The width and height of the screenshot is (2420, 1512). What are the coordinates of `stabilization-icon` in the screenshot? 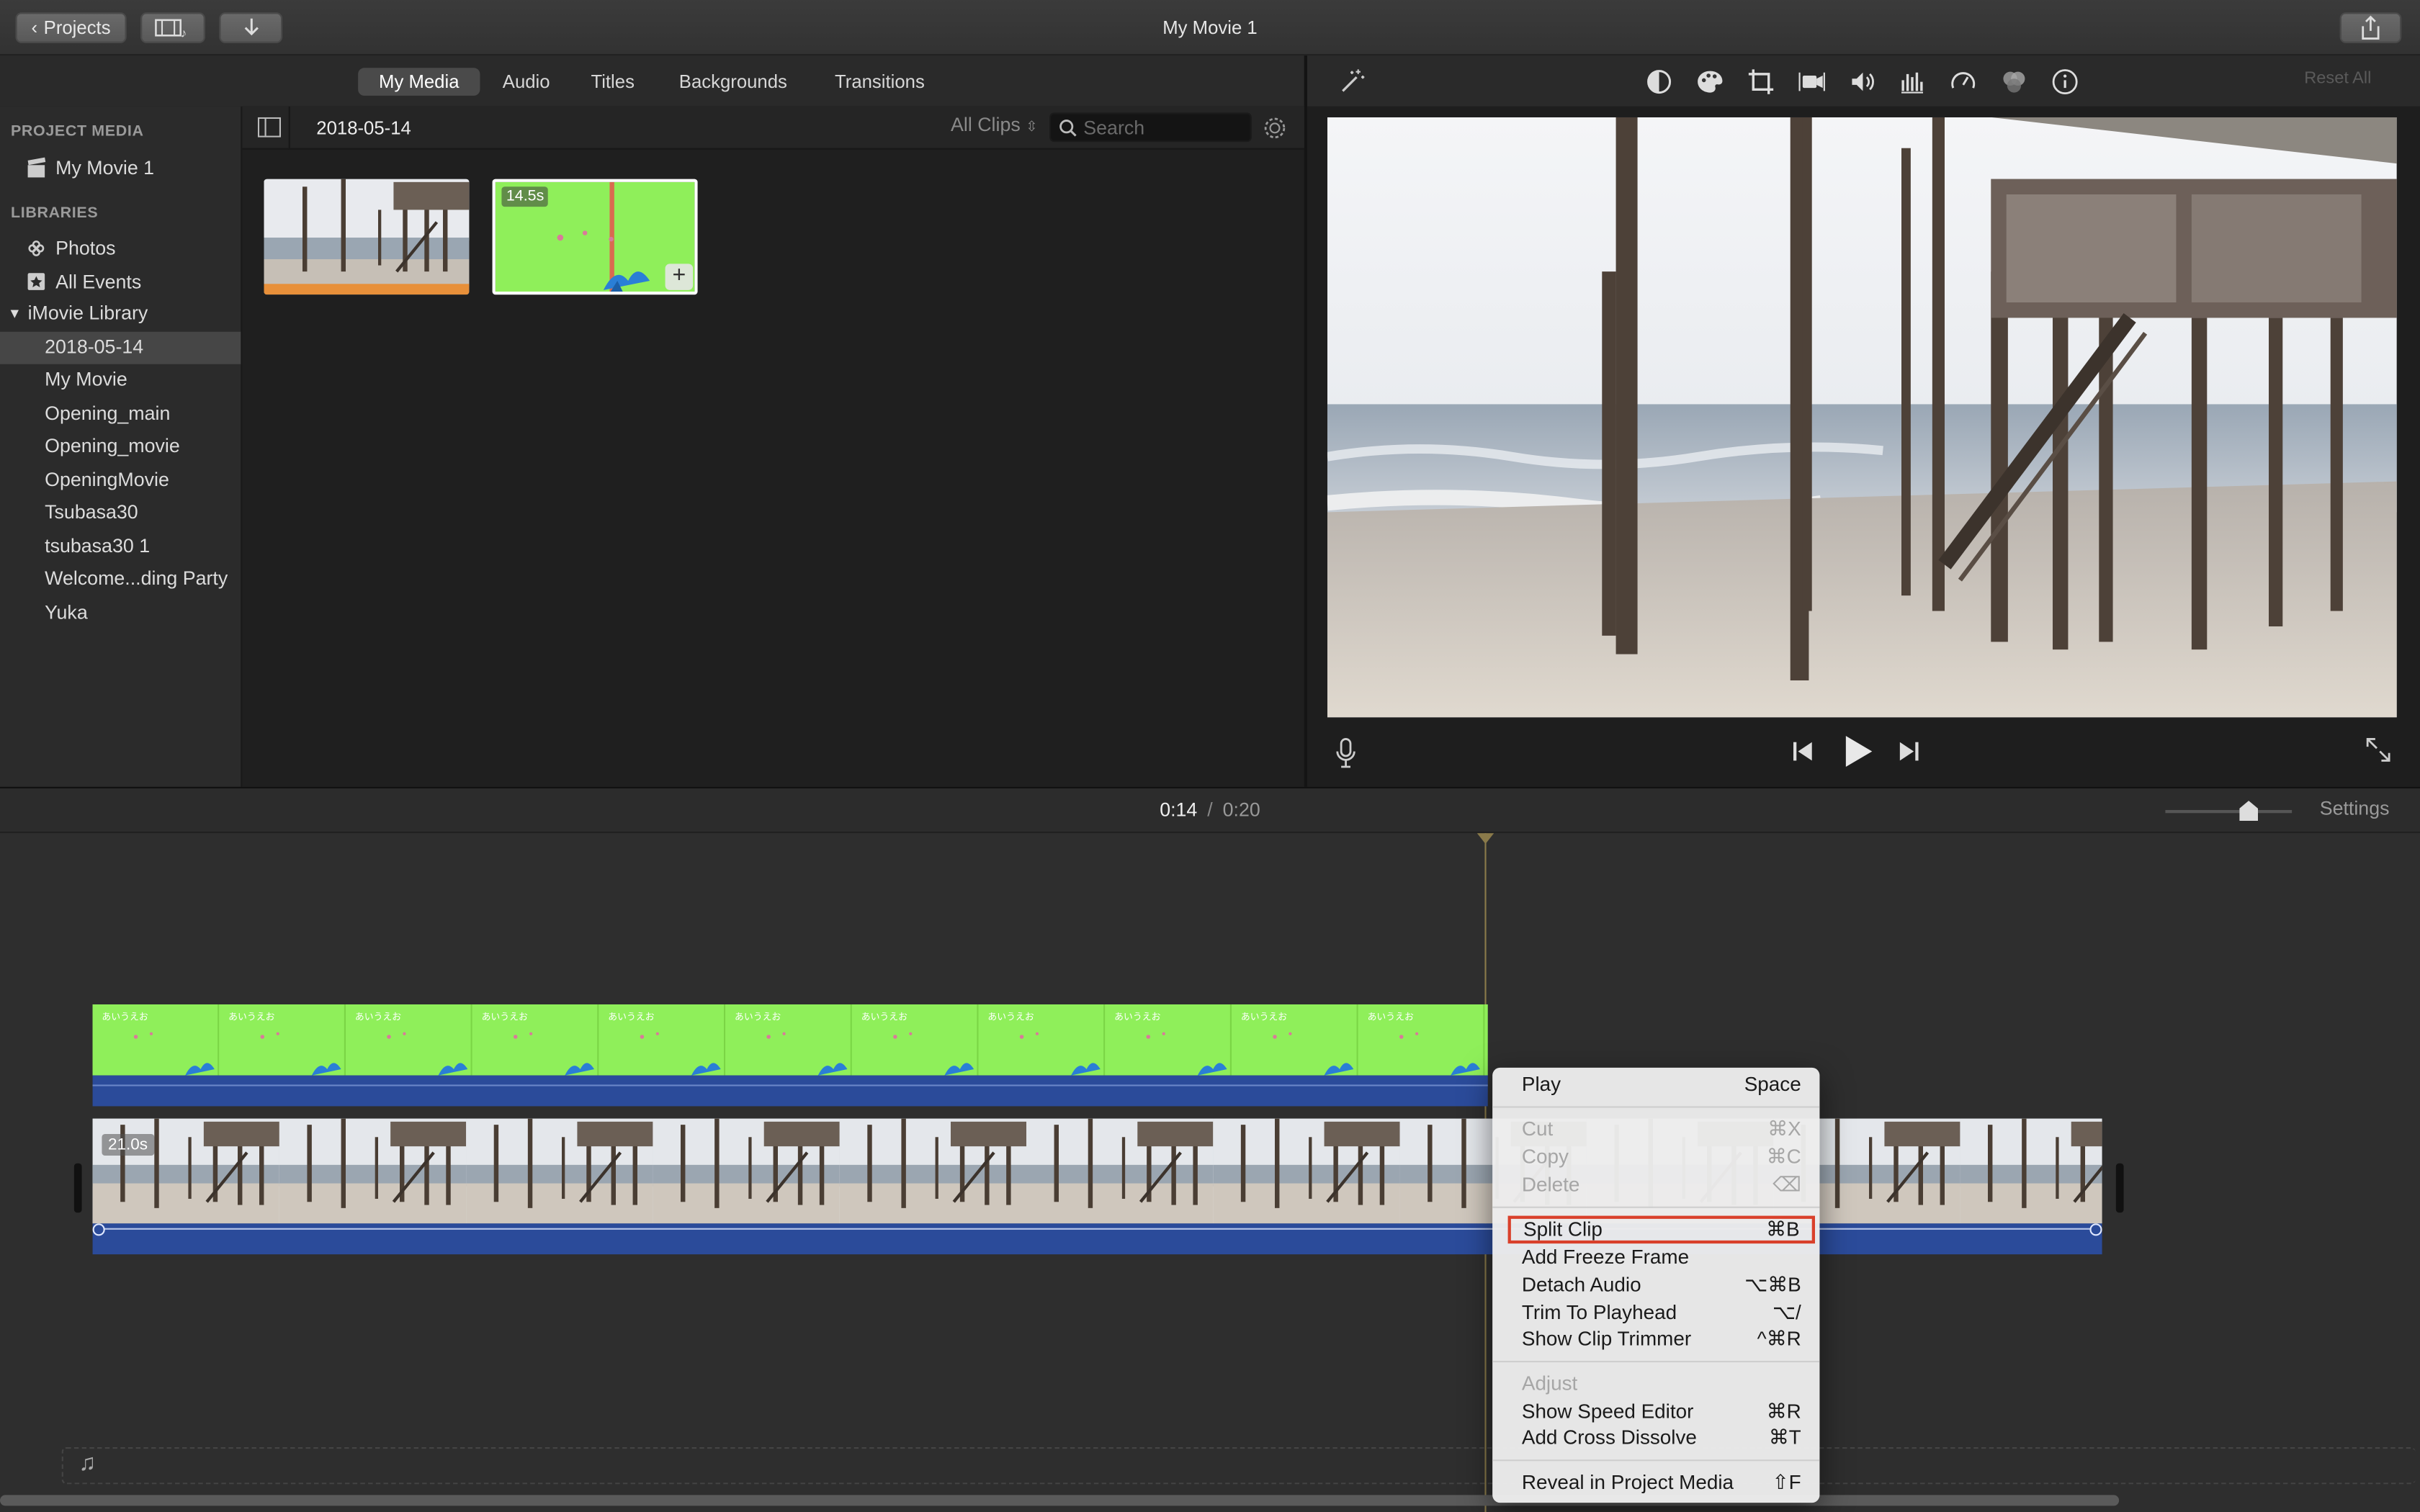 It's located at (1811, 81).